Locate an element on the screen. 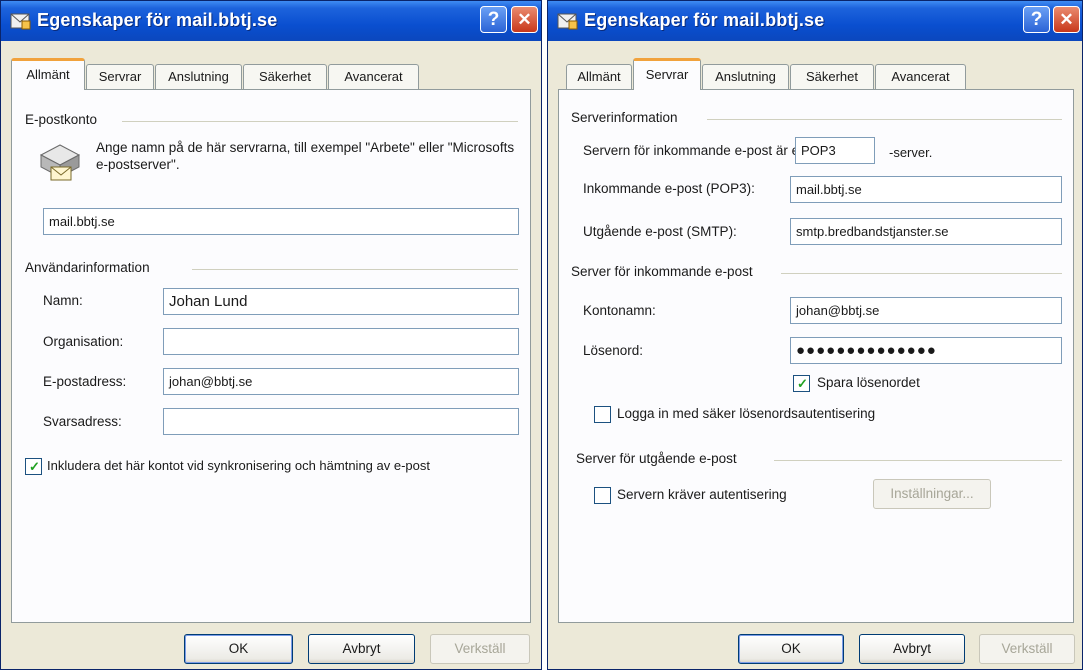  group-label-server-info: Serverinformation is located at coordinates (624, 117).